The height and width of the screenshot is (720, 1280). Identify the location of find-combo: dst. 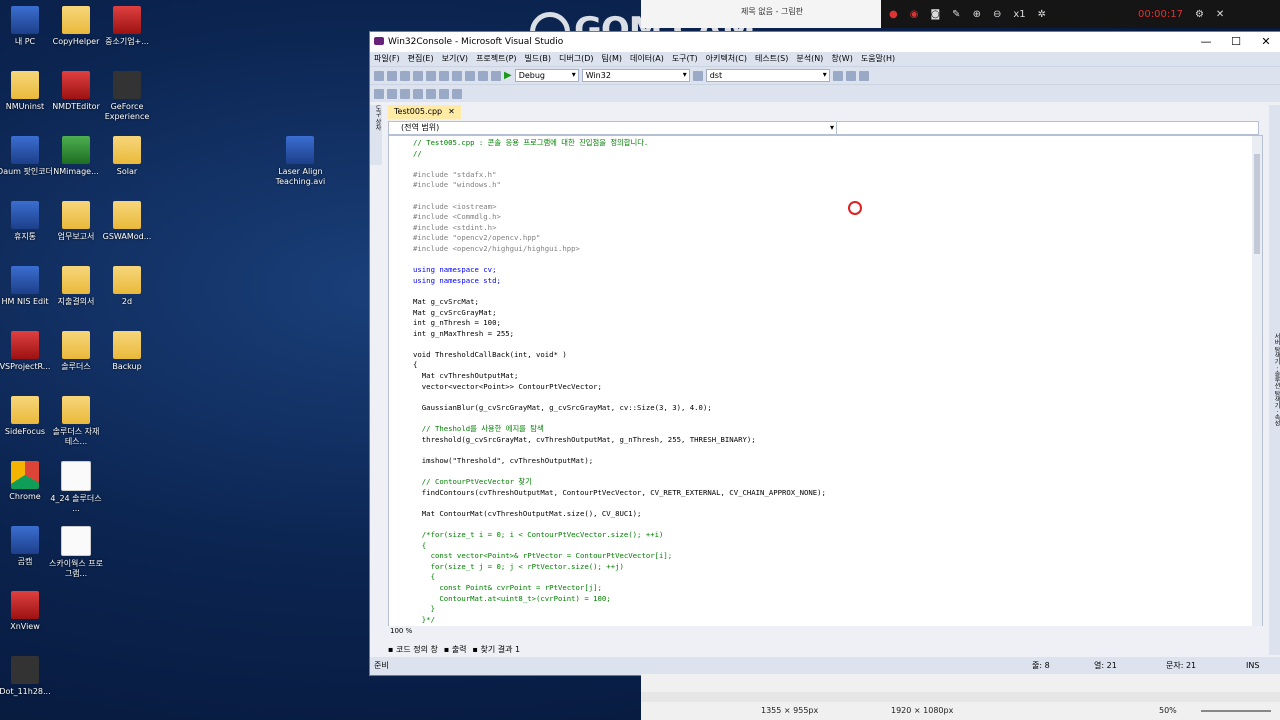
(767, 75).